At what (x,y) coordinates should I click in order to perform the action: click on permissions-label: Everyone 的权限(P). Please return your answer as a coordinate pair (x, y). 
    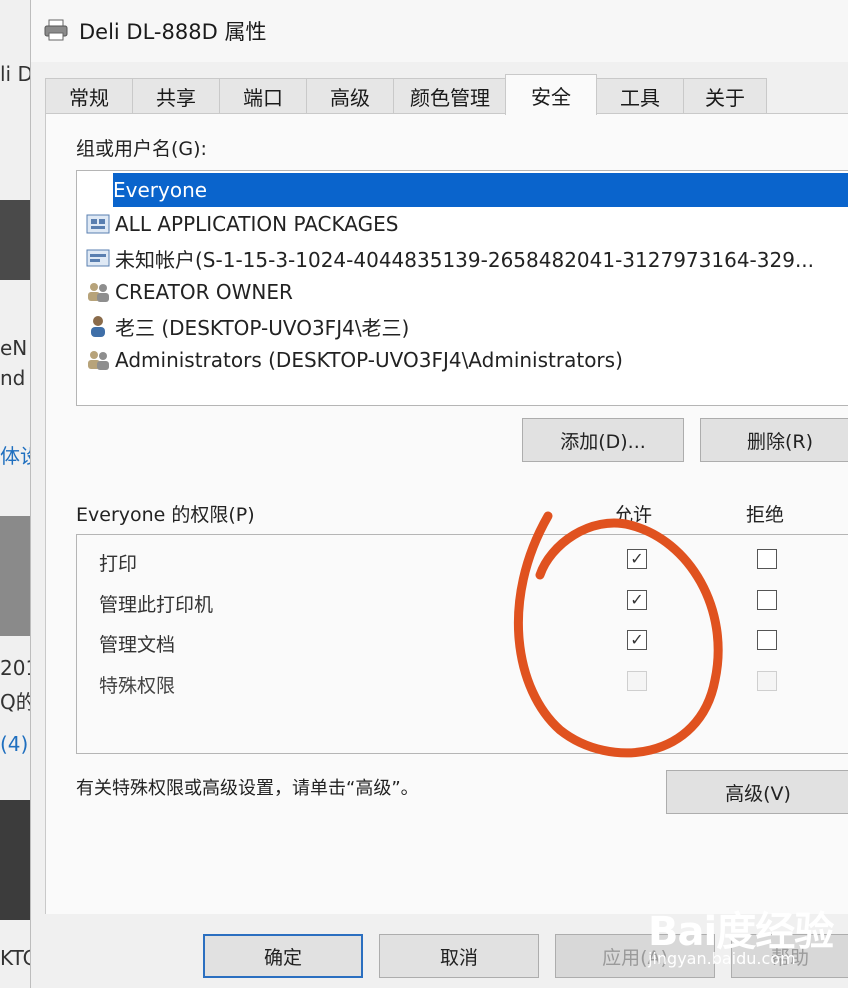
    Looking at the image, I should click on (165, 515).